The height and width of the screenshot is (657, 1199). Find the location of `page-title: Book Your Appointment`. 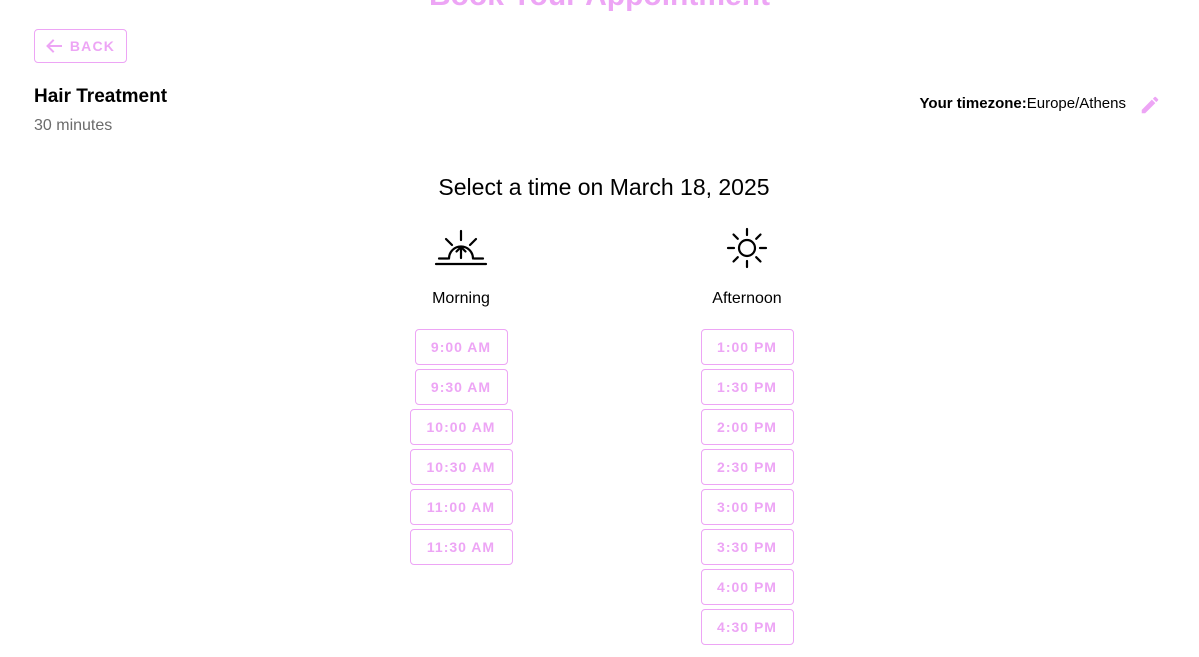

page-title: Book Your Appointment is located at coordinates (599, 7).